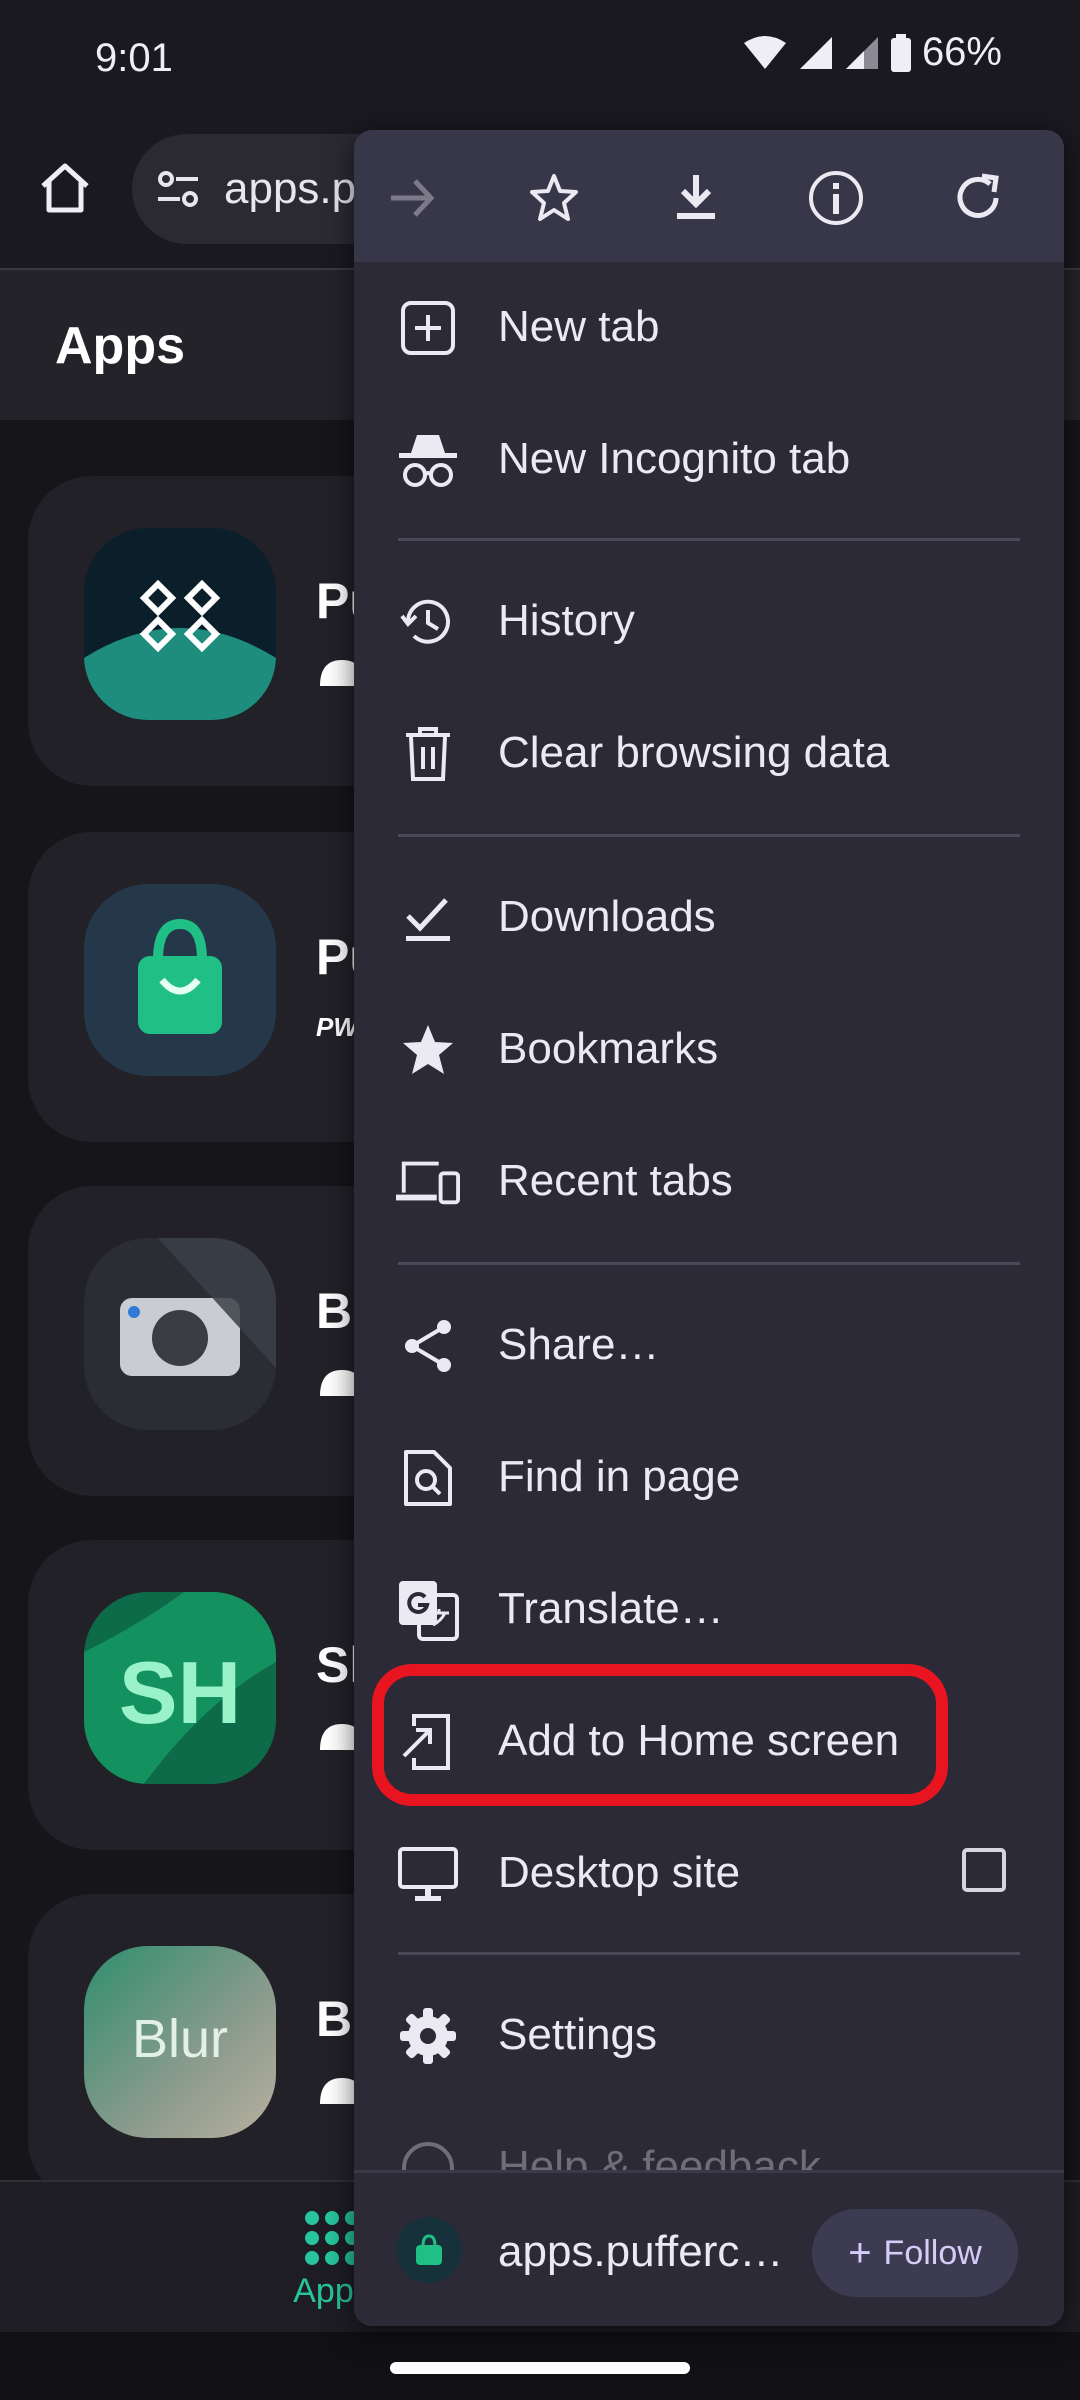 The height and width of the screenshot is (2400, 1080). I want to click on apps-grid-icon, so click(332, 2238).